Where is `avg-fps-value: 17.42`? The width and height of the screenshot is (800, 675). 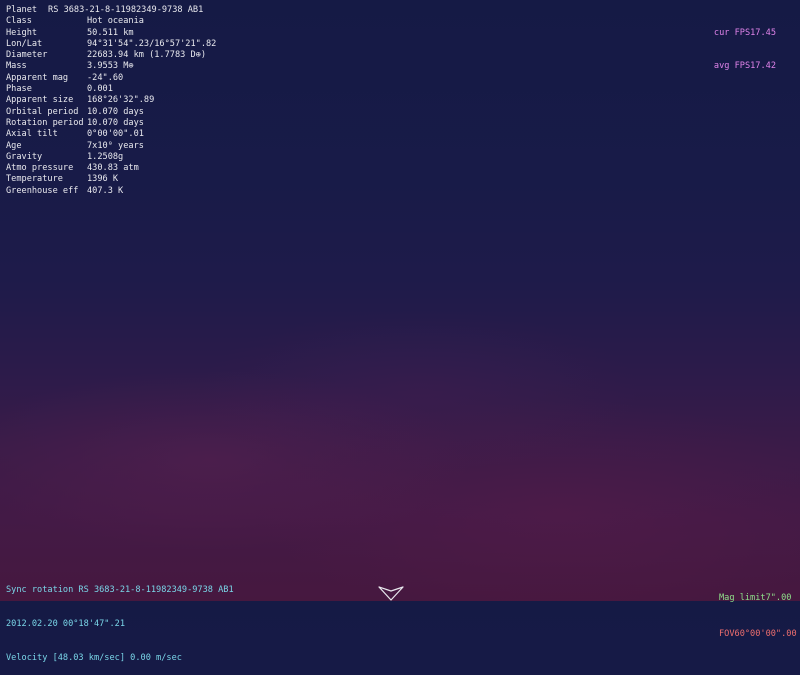
avg-fps-value: 17.42 is located at coordinates (763, 66).